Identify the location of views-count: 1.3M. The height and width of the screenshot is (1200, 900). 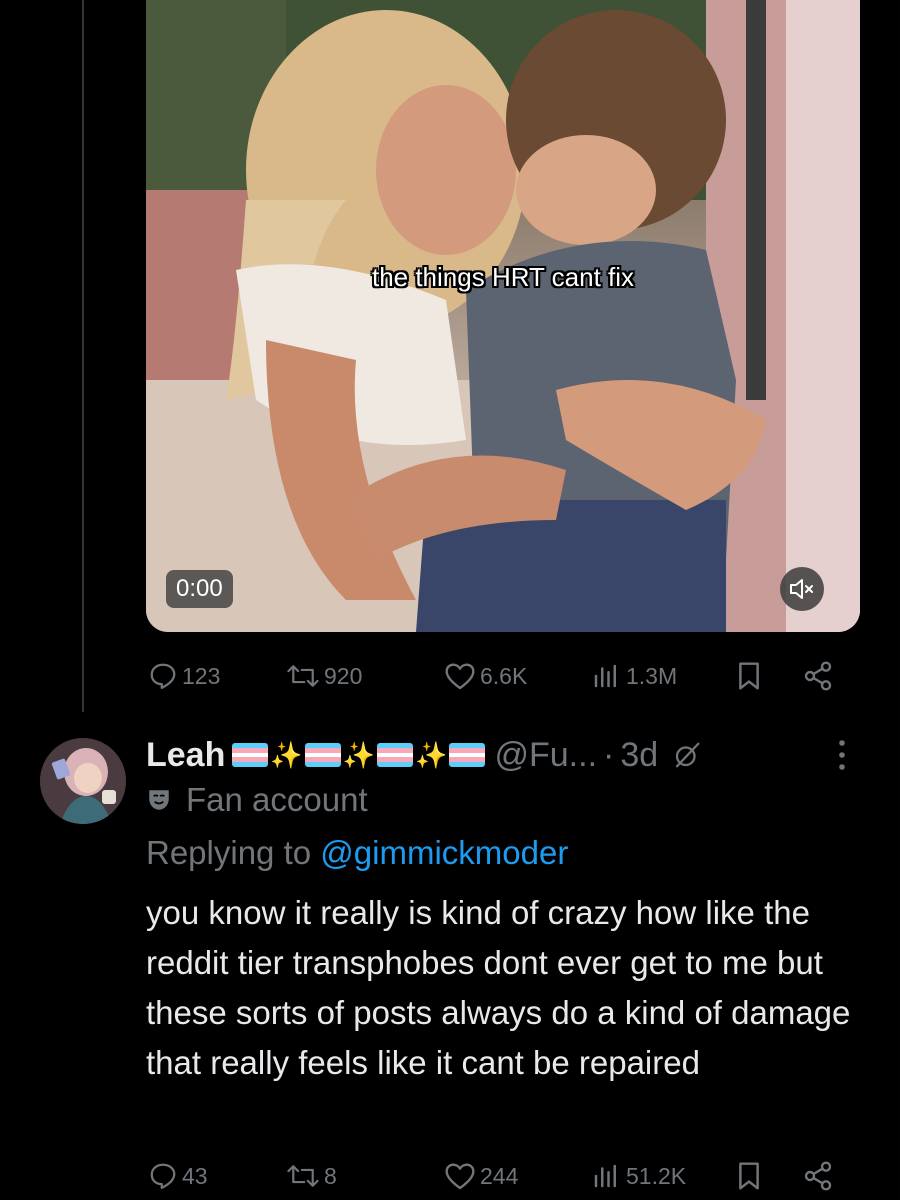
(652, 675).